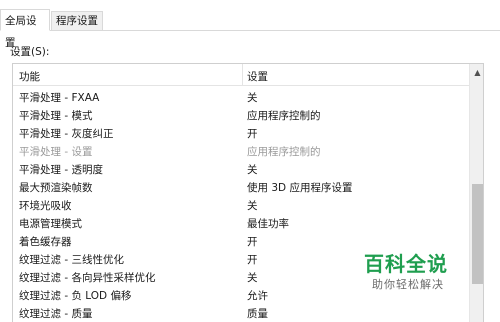 The height and width of the screenshot is (322, 500). Describe the element at coordinates (77, 21) in the screenshot. I see `tab-program-settings: 程序设置` at that location.